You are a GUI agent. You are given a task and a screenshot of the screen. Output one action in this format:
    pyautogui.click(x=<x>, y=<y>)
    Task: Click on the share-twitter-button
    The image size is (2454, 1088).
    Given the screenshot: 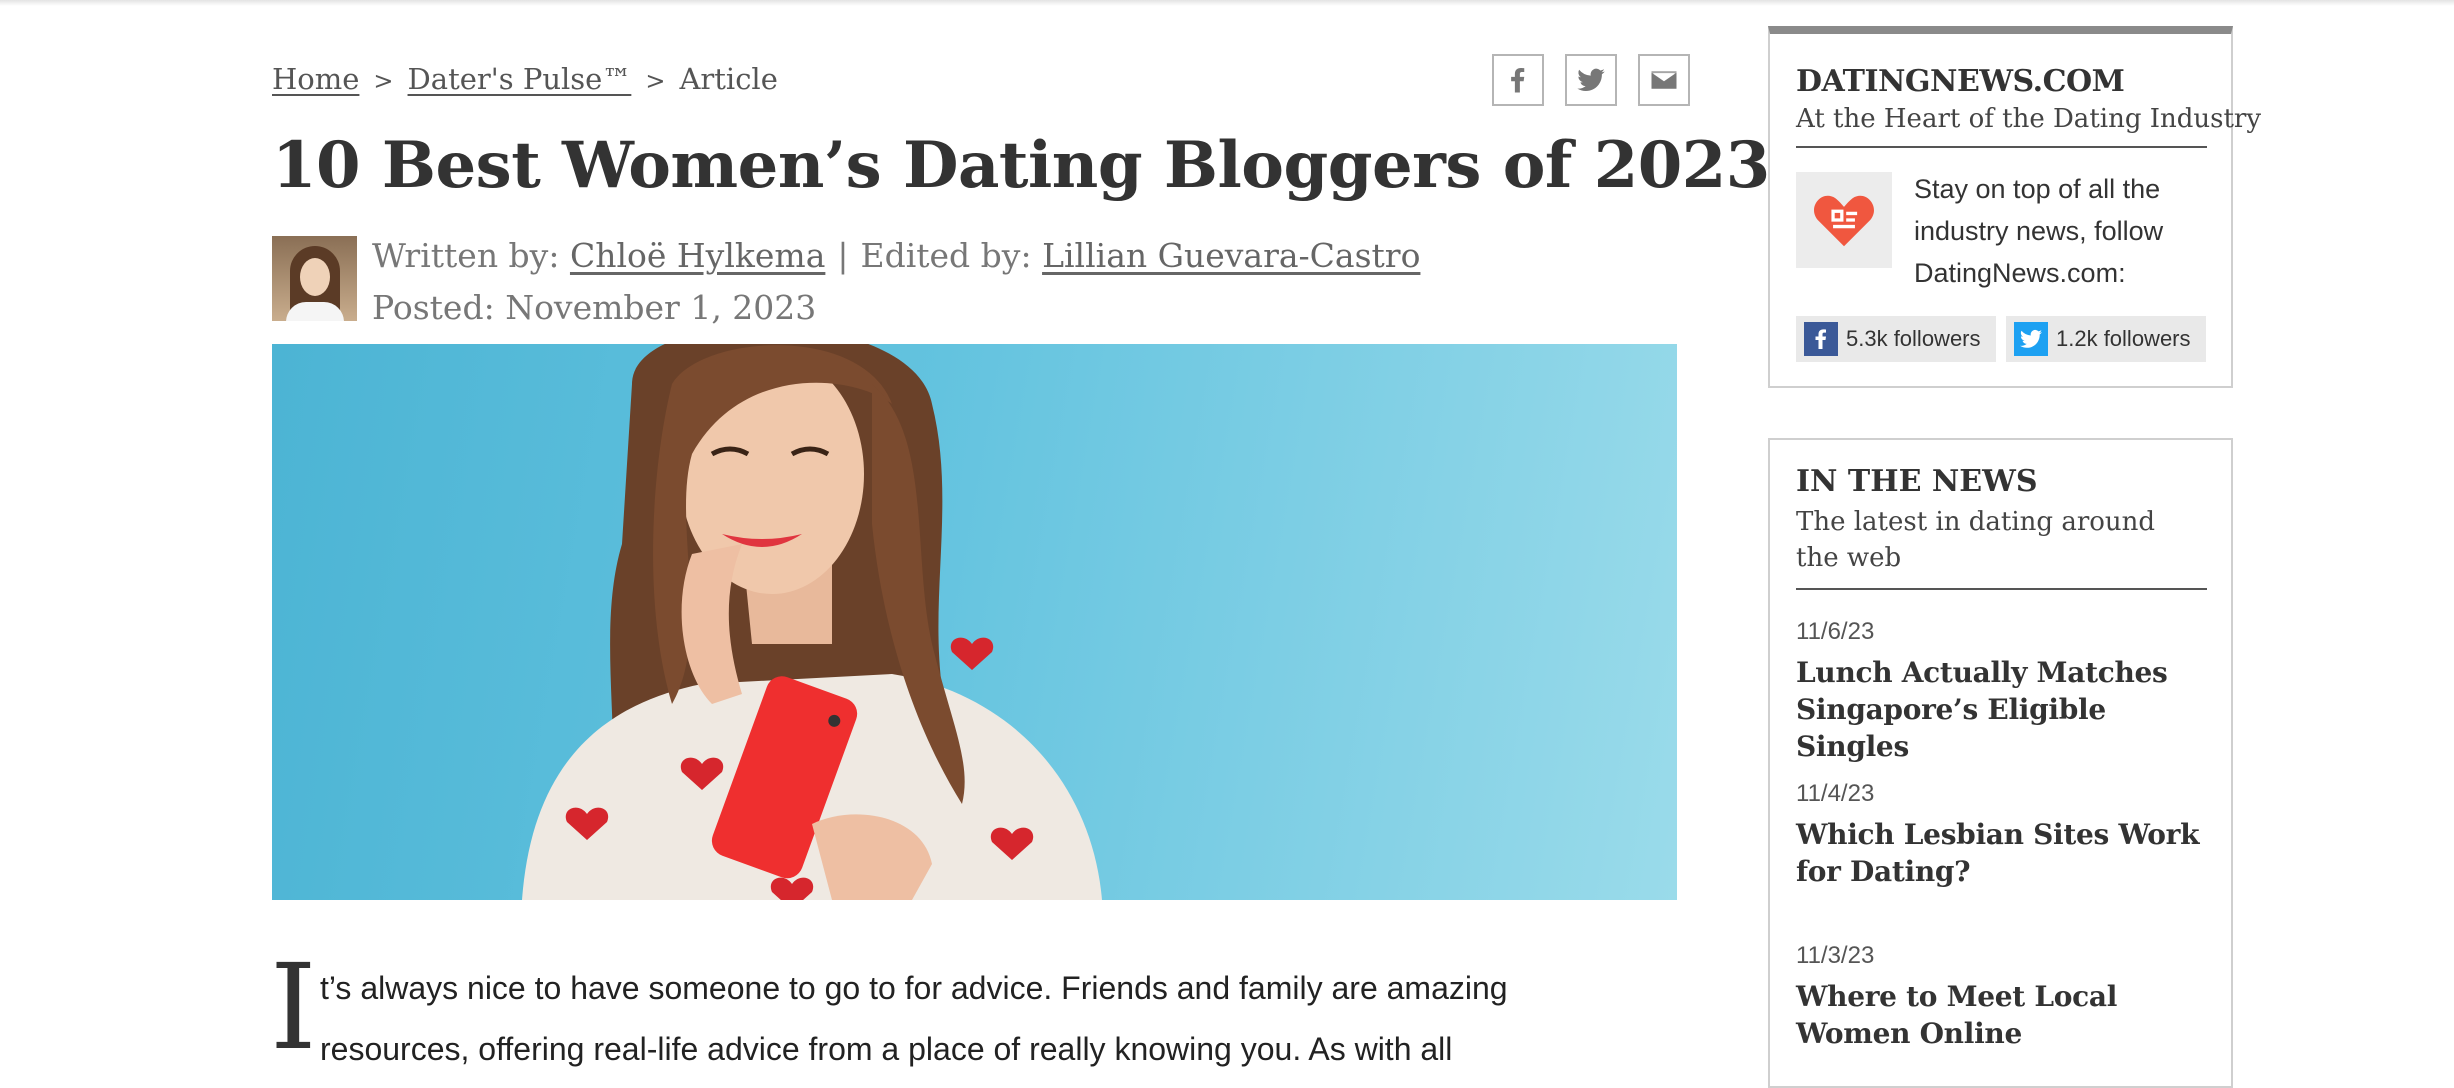 What is the action you would take?
    pyautogui.click(x=1591, y=80)
    